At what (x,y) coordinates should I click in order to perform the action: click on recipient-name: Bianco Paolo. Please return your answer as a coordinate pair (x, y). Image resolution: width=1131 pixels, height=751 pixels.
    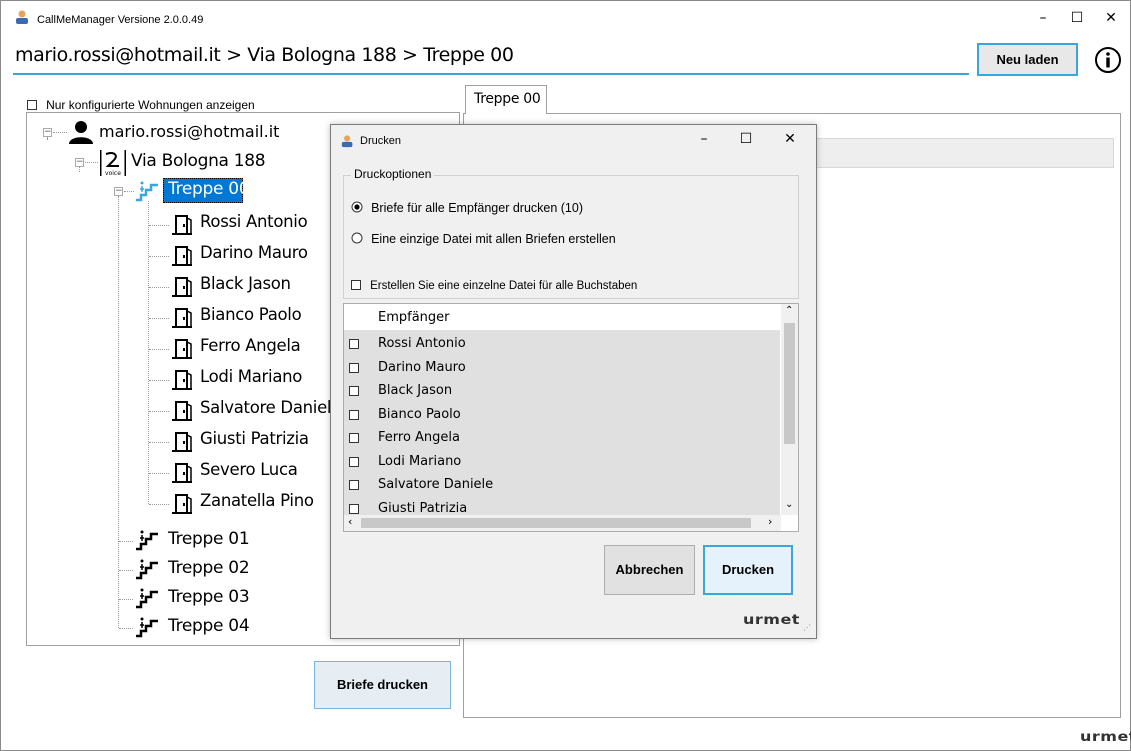
    Looking at the image, I should click on (419, 414).